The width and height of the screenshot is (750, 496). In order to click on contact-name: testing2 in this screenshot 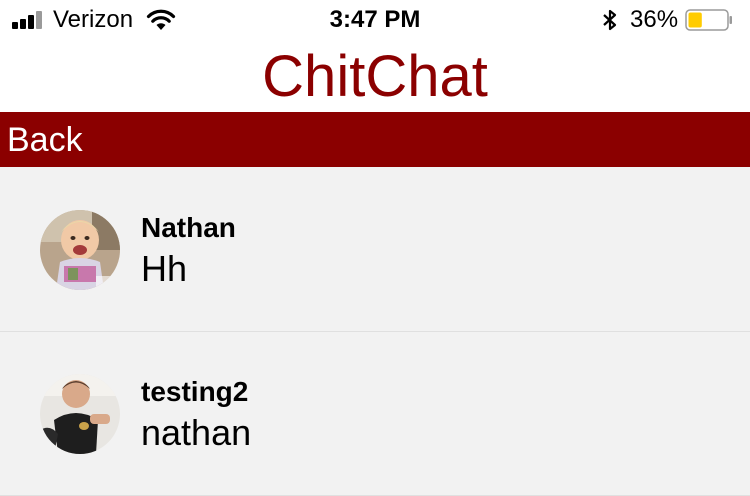, I will do `click(195, 391)`.